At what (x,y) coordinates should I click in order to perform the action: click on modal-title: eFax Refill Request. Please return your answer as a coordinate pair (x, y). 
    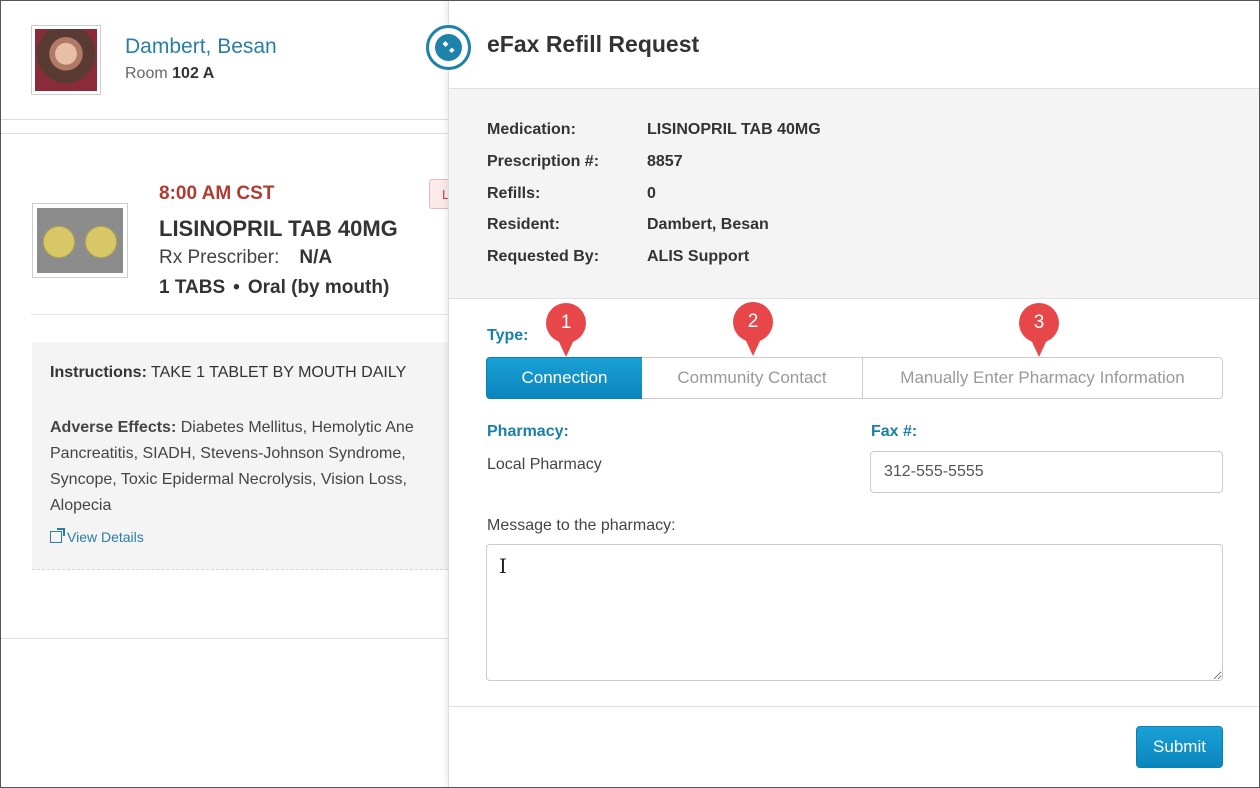
    Looking at the image, I should click on (593, 44).